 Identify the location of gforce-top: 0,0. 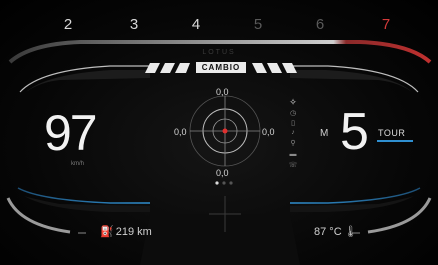
(222, 92).